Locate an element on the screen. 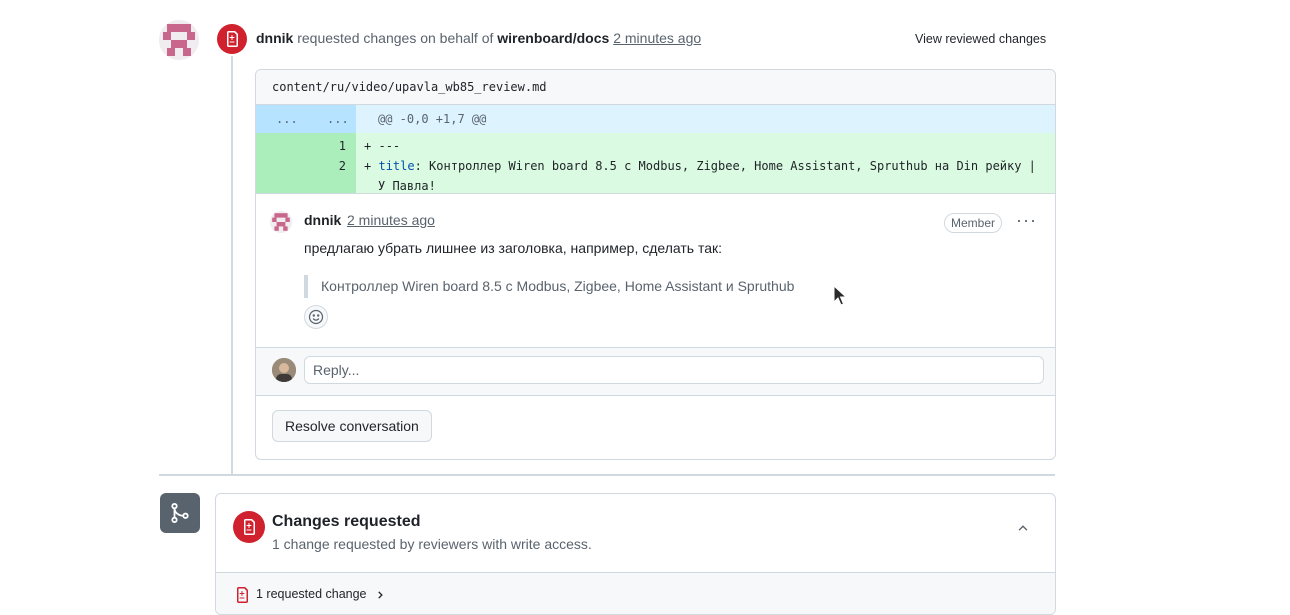 The width and height of the screenshot is (1290, 615). smiley-icon is located at coordinates (316, 317).